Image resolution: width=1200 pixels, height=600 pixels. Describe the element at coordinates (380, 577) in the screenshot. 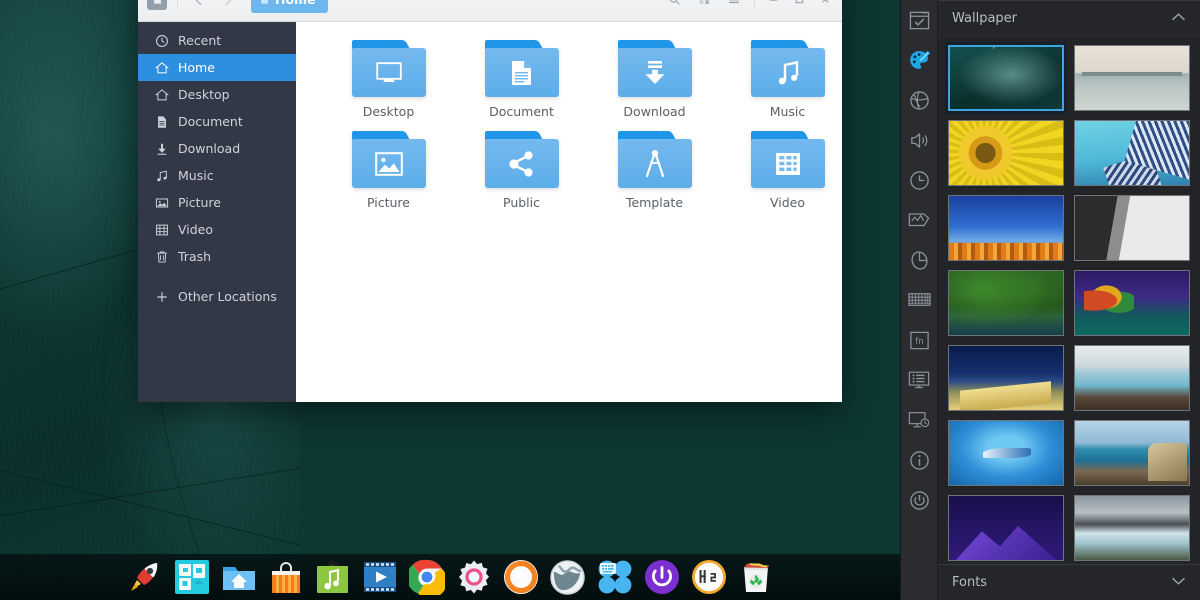

I see `dock-item-video-player` at that location.